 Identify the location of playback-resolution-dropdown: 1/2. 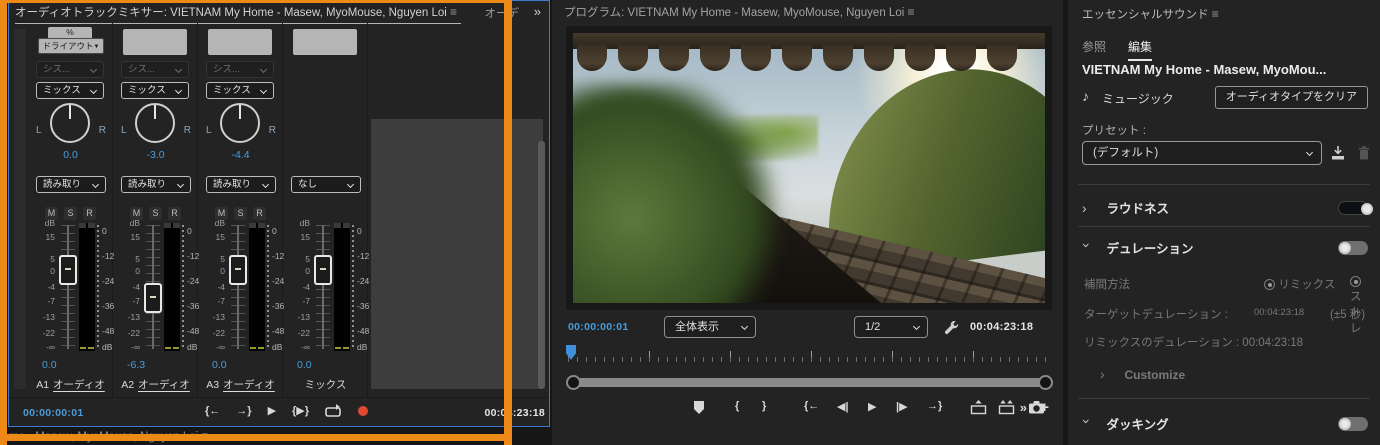
(891, 327).